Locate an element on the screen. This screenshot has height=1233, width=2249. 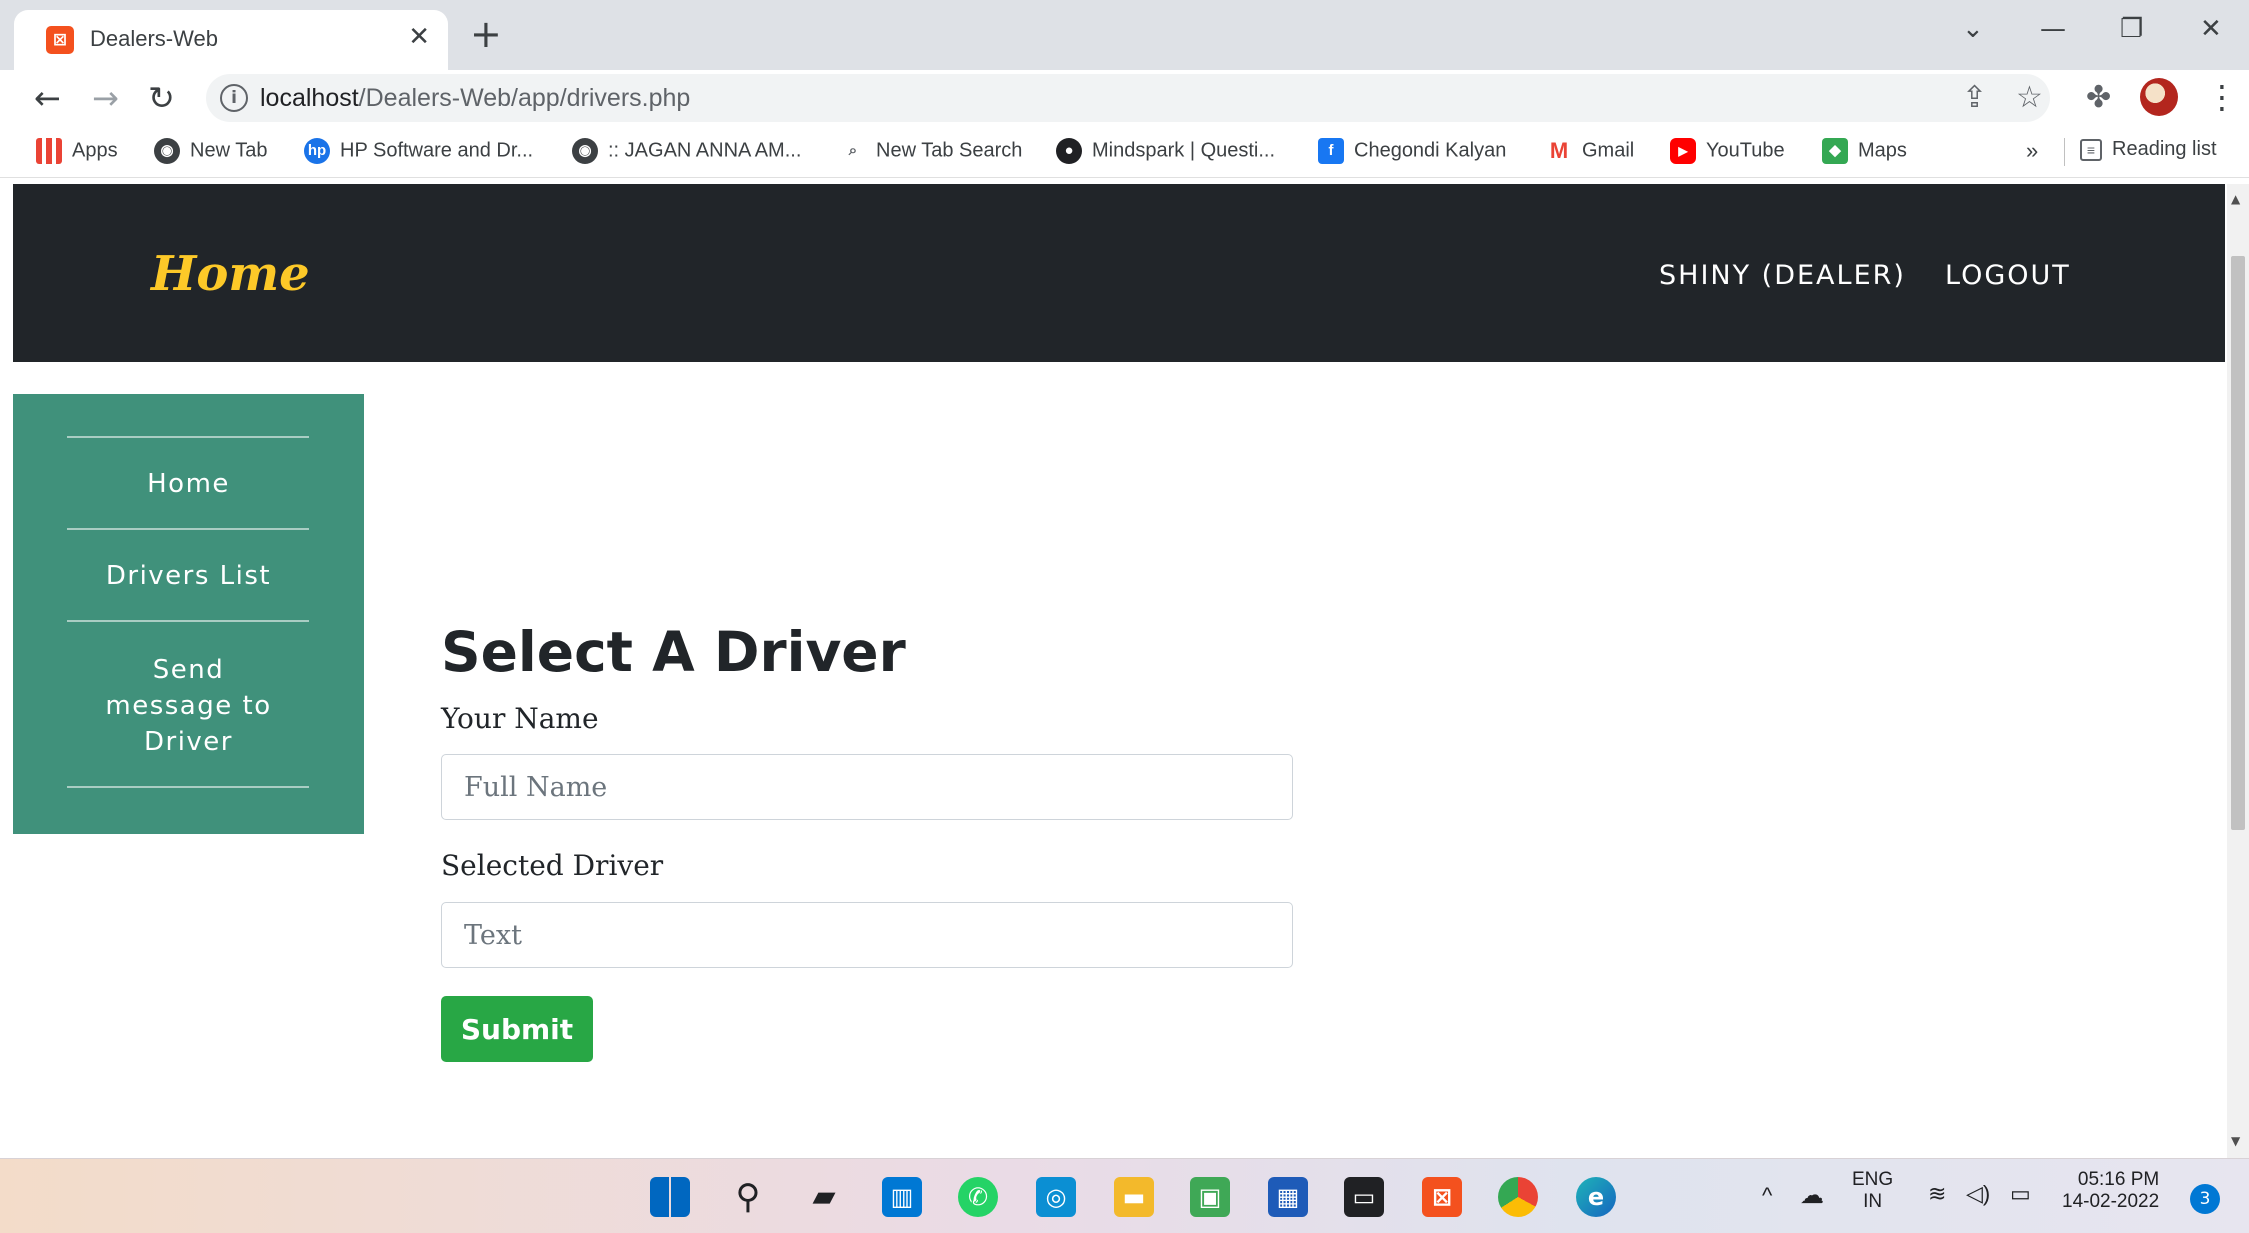
name-label: Your Name is located at coordinates (520, 718).